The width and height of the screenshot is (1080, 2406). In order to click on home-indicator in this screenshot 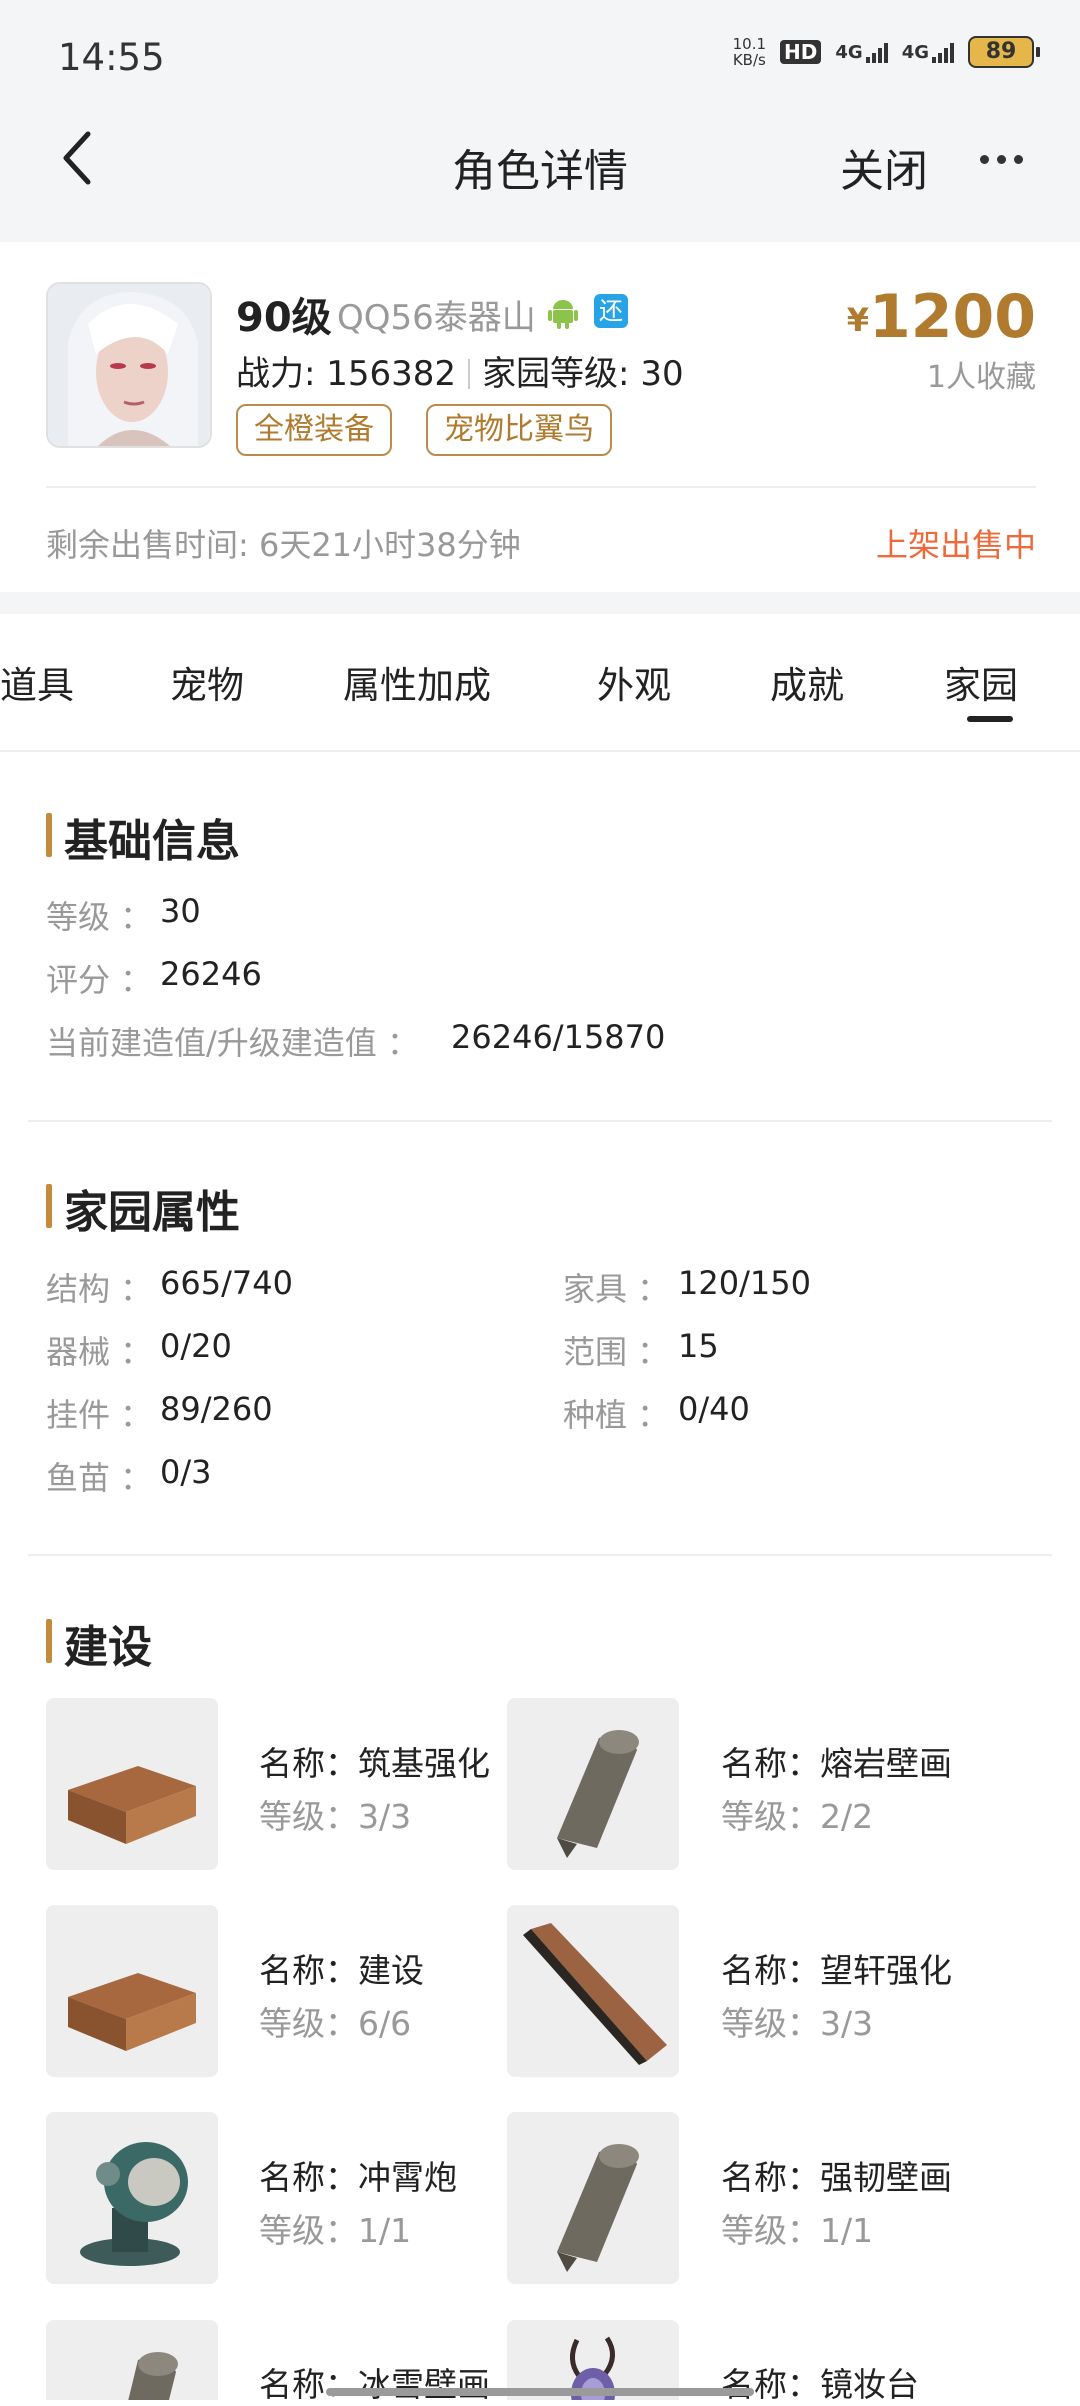, I will do `click(540, 2392)`.